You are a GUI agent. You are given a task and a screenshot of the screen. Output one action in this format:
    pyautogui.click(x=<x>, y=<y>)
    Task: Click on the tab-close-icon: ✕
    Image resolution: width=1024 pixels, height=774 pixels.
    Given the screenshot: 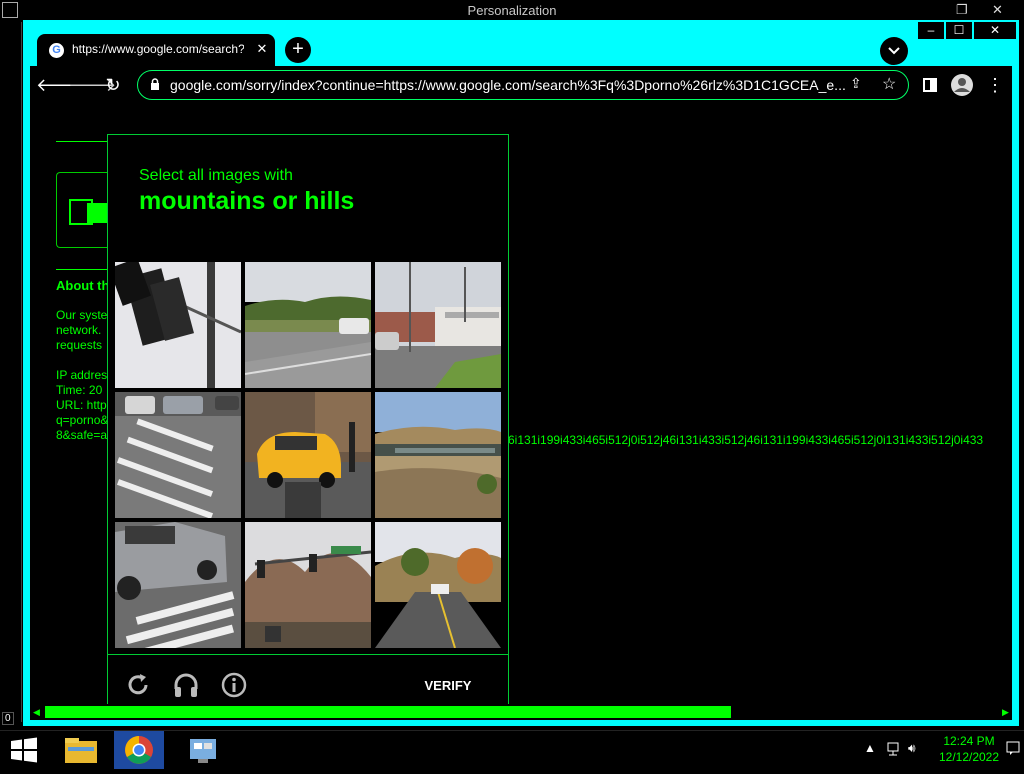 What is the action you would take?
    pyautogui.click(x=262, y=49)
    